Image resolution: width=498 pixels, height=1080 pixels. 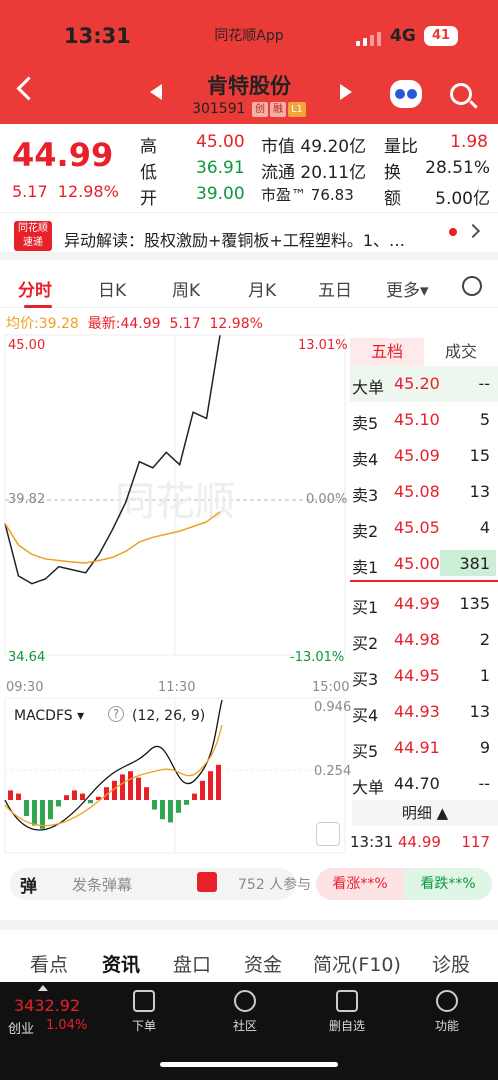 I want to click on orderbook-row: 买4 44.93 13, so click(x=424, y=712).